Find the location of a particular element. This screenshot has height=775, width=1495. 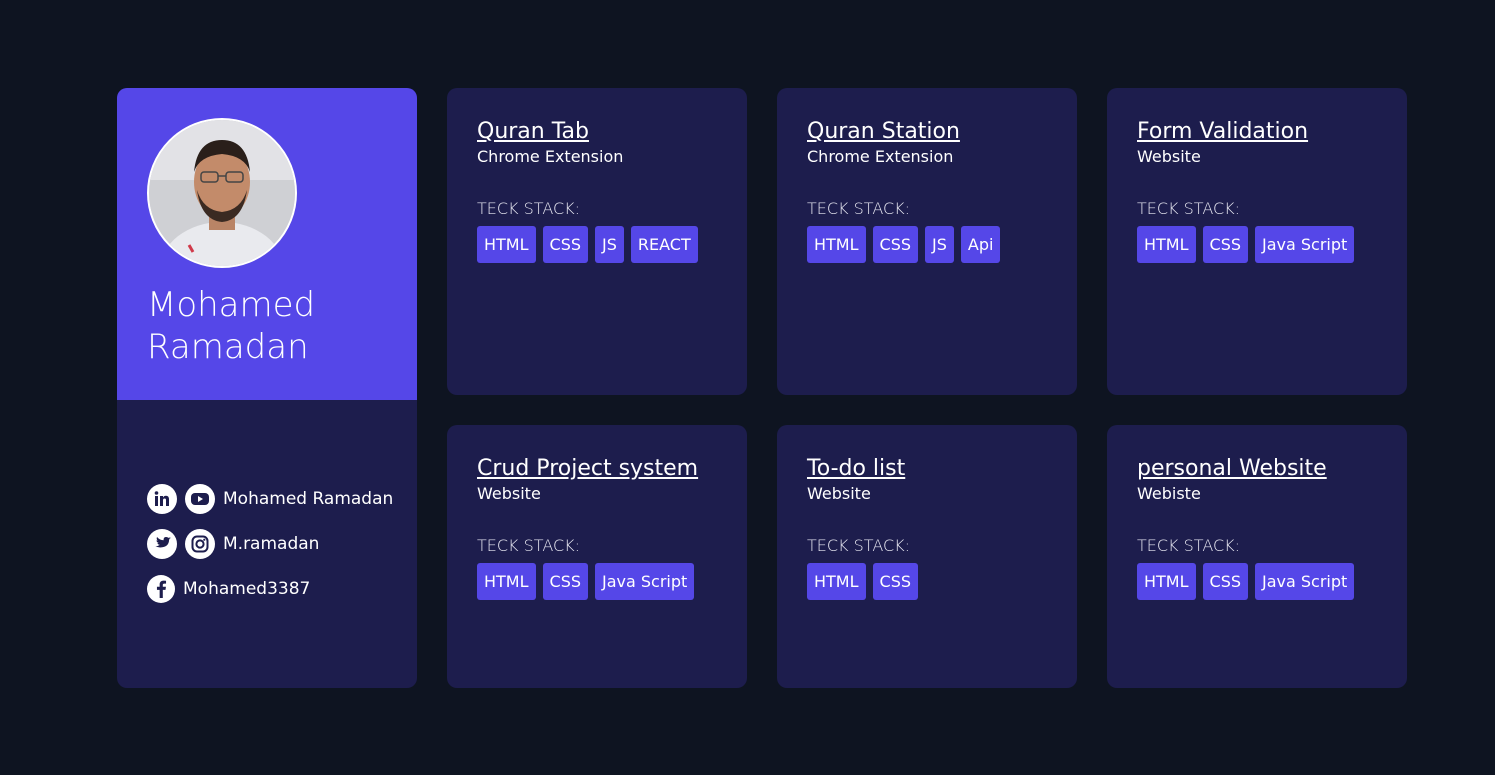

profile-header: Mohamed Ramadan is located at coordinates (267, 244).